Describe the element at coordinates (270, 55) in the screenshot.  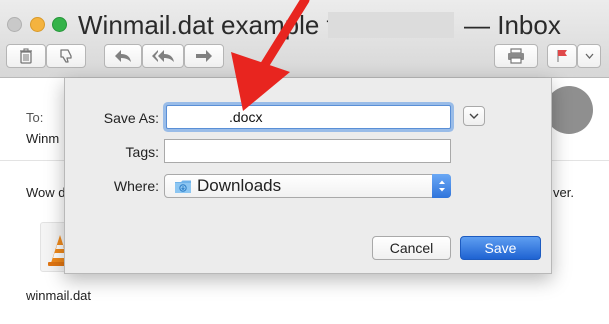
I see `red-arrow-icon` at that location.